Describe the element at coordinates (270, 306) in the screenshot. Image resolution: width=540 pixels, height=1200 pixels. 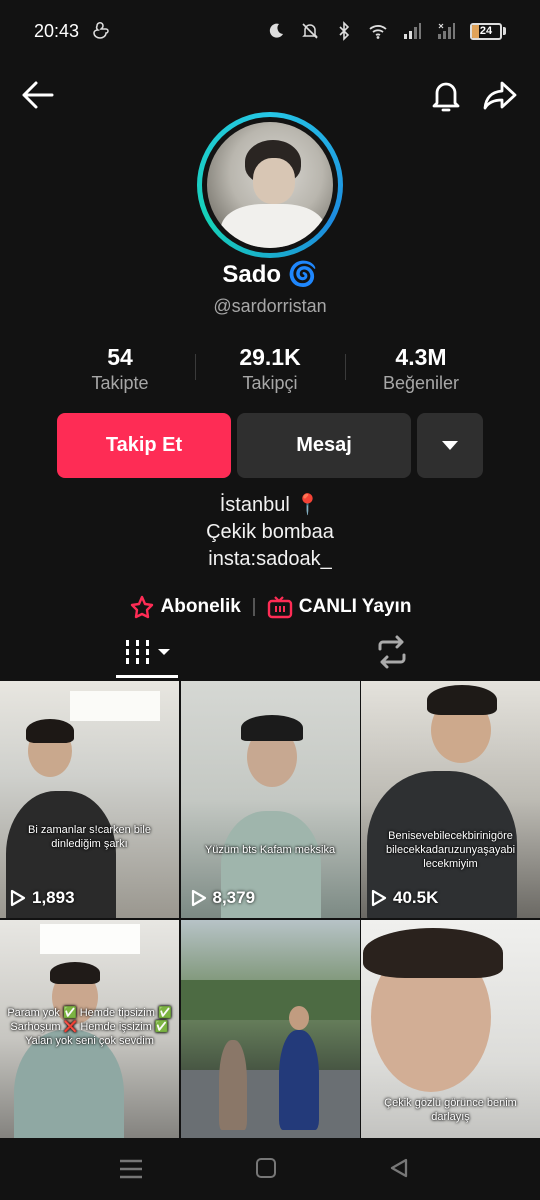
I see `profile-handle: @sardorristan` at that location.